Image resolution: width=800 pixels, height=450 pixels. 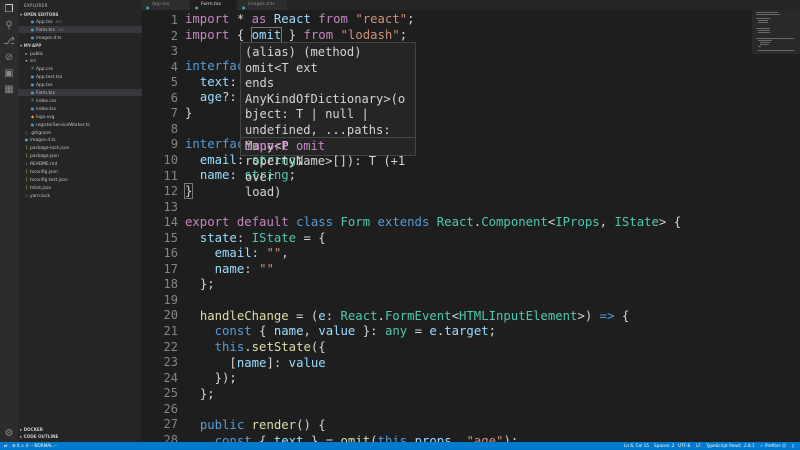 I want to click on tree-item: ● index.tsx, so click(x=80, y=108).